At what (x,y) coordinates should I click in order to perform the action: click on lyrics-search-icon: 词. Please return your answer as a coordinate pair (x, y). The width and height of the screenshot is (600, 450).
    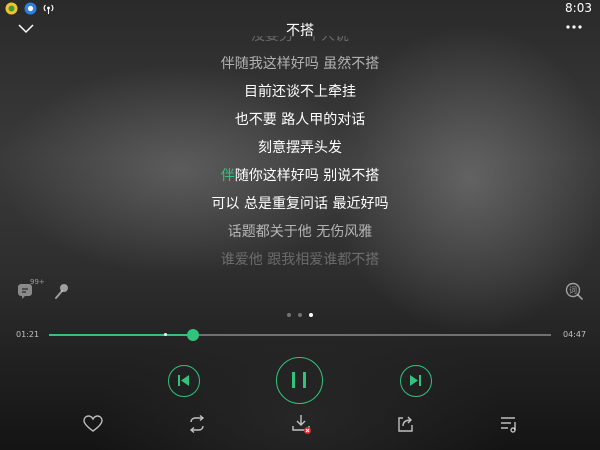
    Looking at the image, I should click on (574, 291).